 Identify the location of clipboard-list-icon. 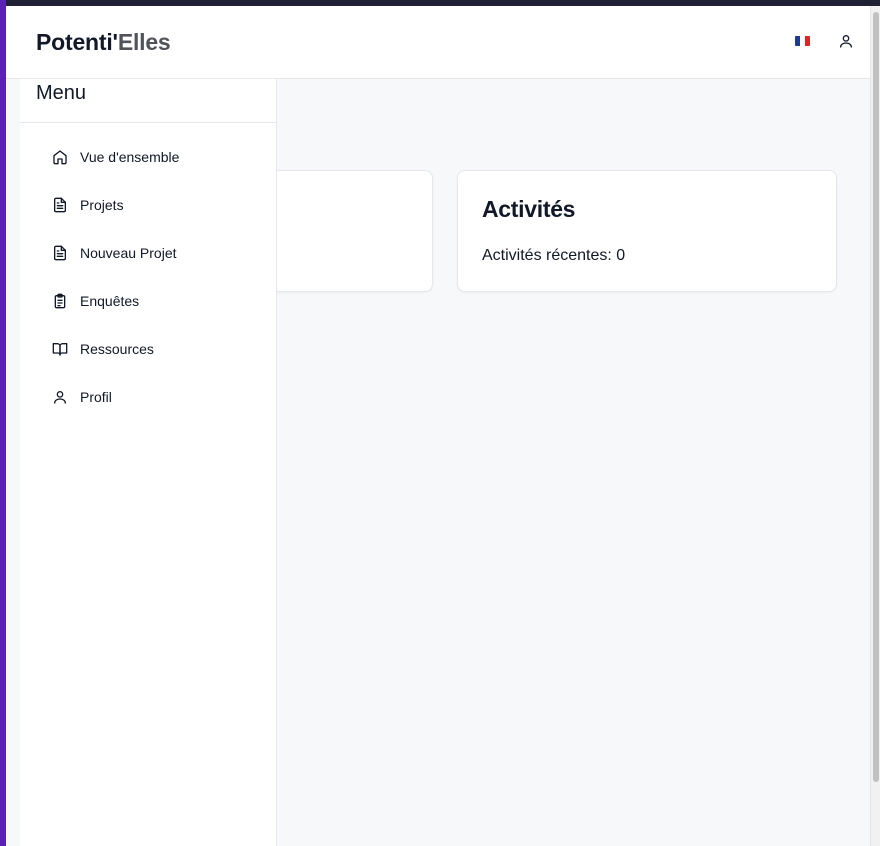
(60, 301).